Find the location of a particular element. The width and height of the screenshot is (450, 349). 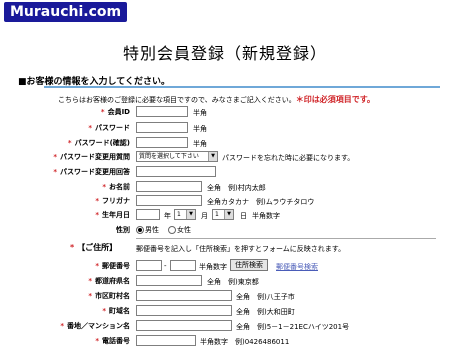

birthday-label: * 生年月日 is located at coordinates (112, 215).